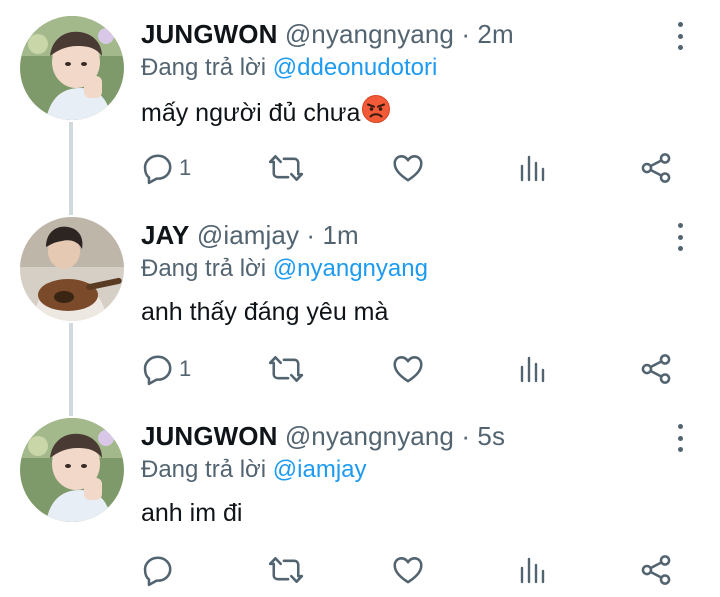  What do you see at coordinates (400, 470) in the screenshot?
I see `replying-to: Đang trả lời @iamjay` at bounding box center [400, 470].